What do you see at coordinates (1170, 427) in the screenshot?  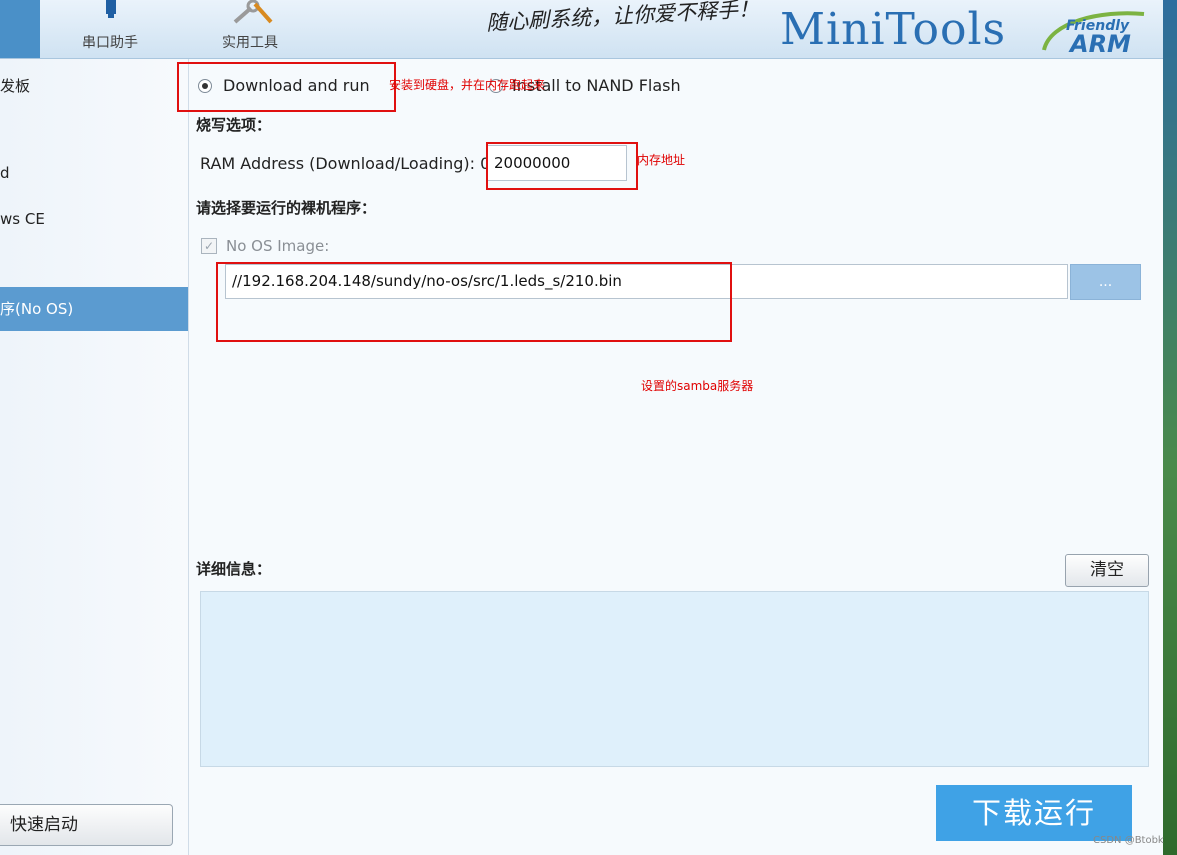 I see `desktop-background-strip` at bounding box center [1170, 427].